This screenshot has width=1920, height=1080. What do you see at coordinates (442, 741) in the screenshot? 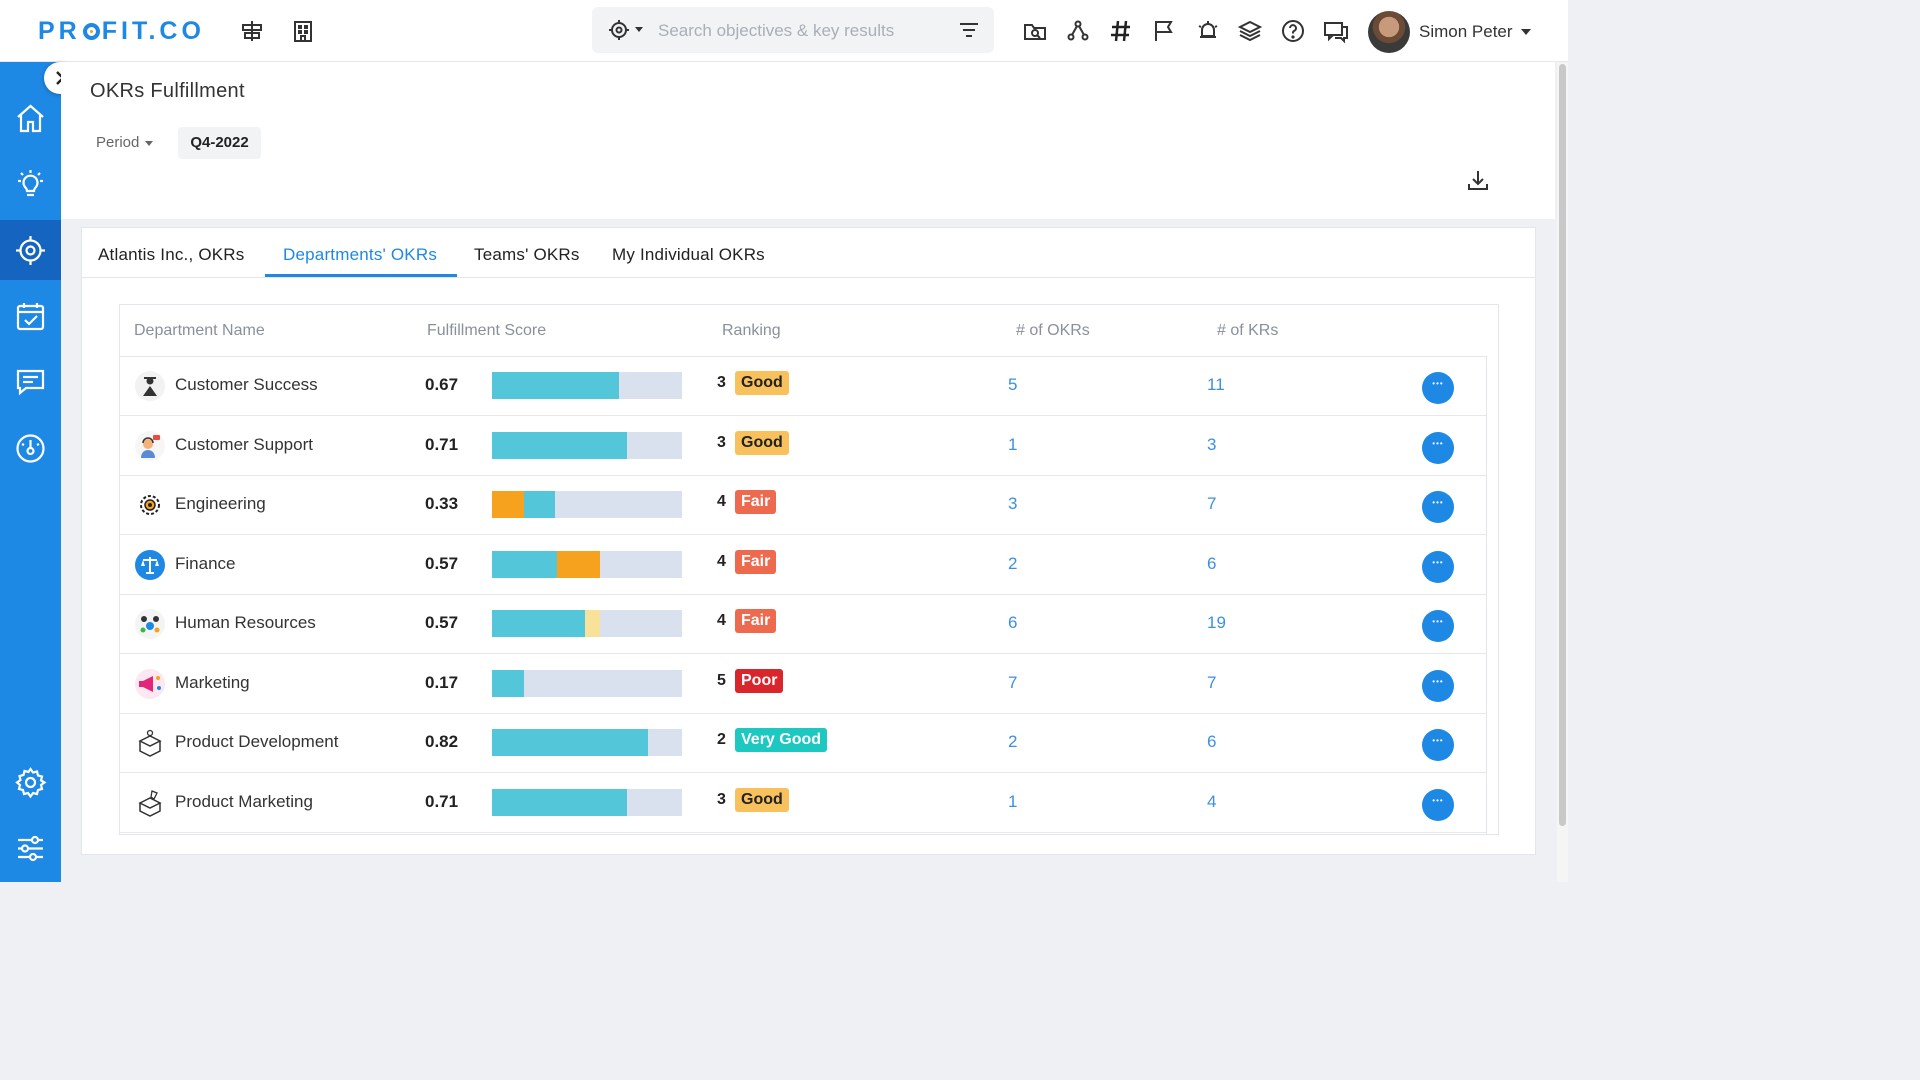
I see `fulfillment-score: 0.82` at bounding box center [442, 741].